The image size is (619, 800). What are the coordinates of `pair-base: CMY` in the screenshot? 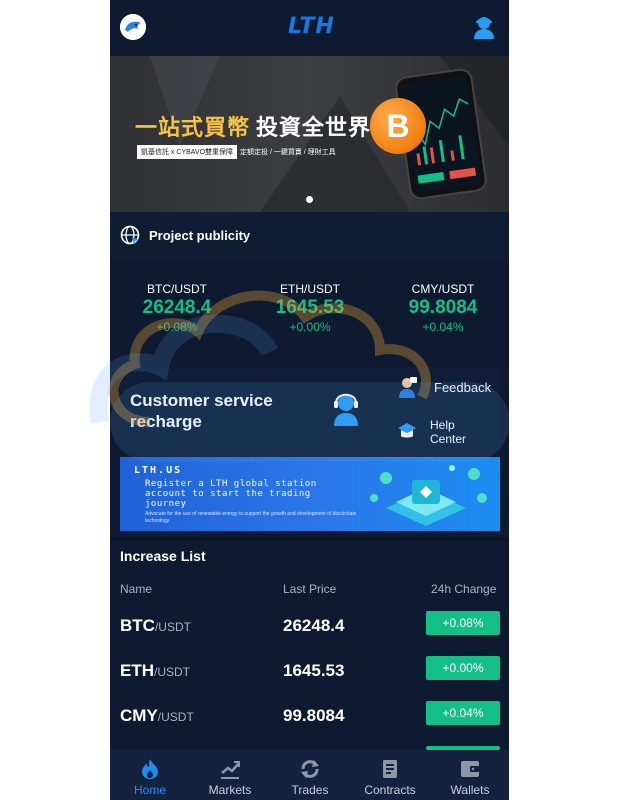 It's located at (139, 715).